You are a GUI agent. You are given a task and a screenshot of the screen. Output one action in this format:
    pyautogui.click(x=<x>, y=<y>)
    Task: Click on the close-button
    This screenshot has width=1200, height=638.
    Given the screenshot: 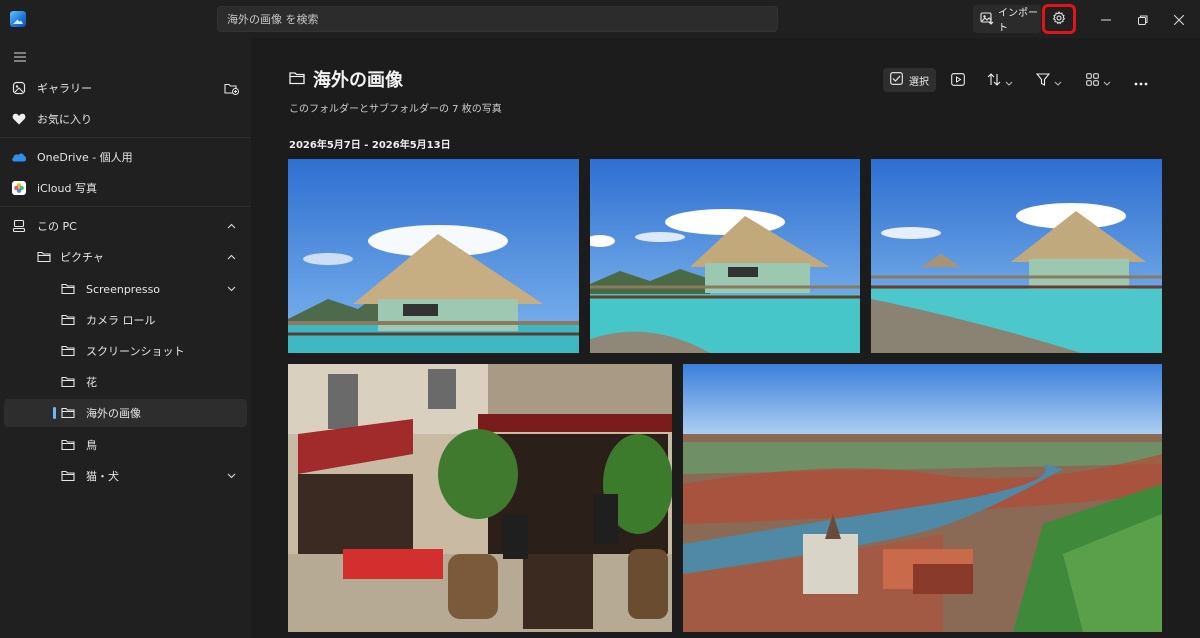 What is the action you would take?
    pyautogui.click(x=1179, y=19)
    